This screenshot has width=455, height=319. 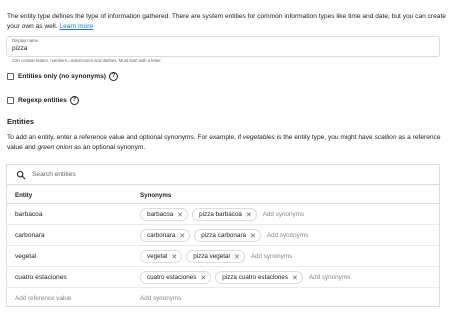 I want to click on synonym-label: carbonara, so click(x=161, y=235).